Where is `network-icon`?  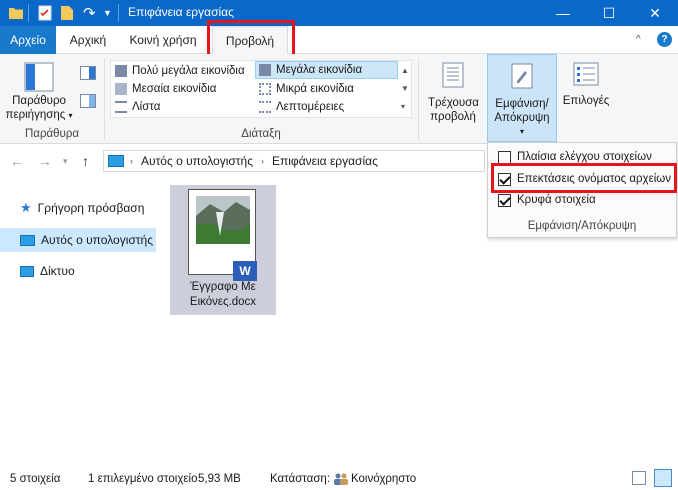
network-icon is located at coordinates (27, 271).